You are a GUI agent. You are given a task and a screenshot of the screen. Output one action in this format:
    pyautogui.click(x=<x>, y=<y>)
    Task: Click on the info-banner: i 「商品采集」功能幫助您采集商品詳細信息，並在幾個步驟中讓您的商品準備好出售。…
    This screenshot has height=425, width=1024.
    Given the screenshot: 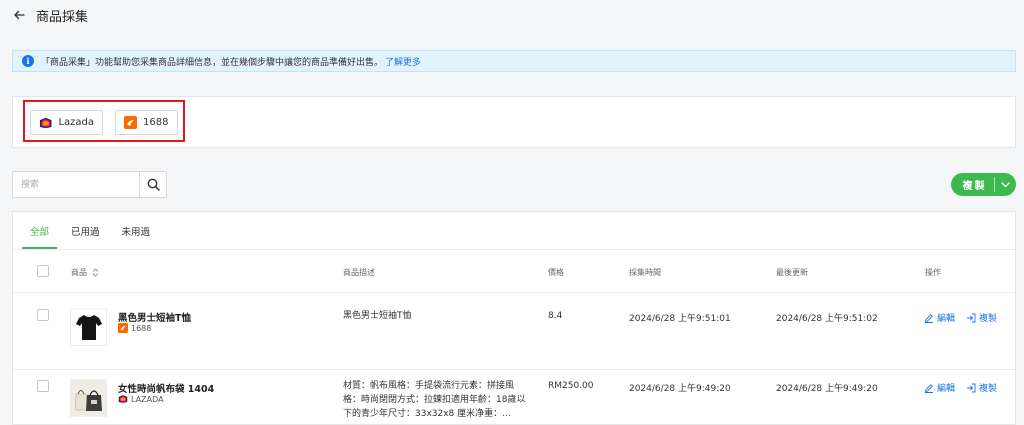 What is the action you would take?
    pyautogui.click(x=514, y=61)
    